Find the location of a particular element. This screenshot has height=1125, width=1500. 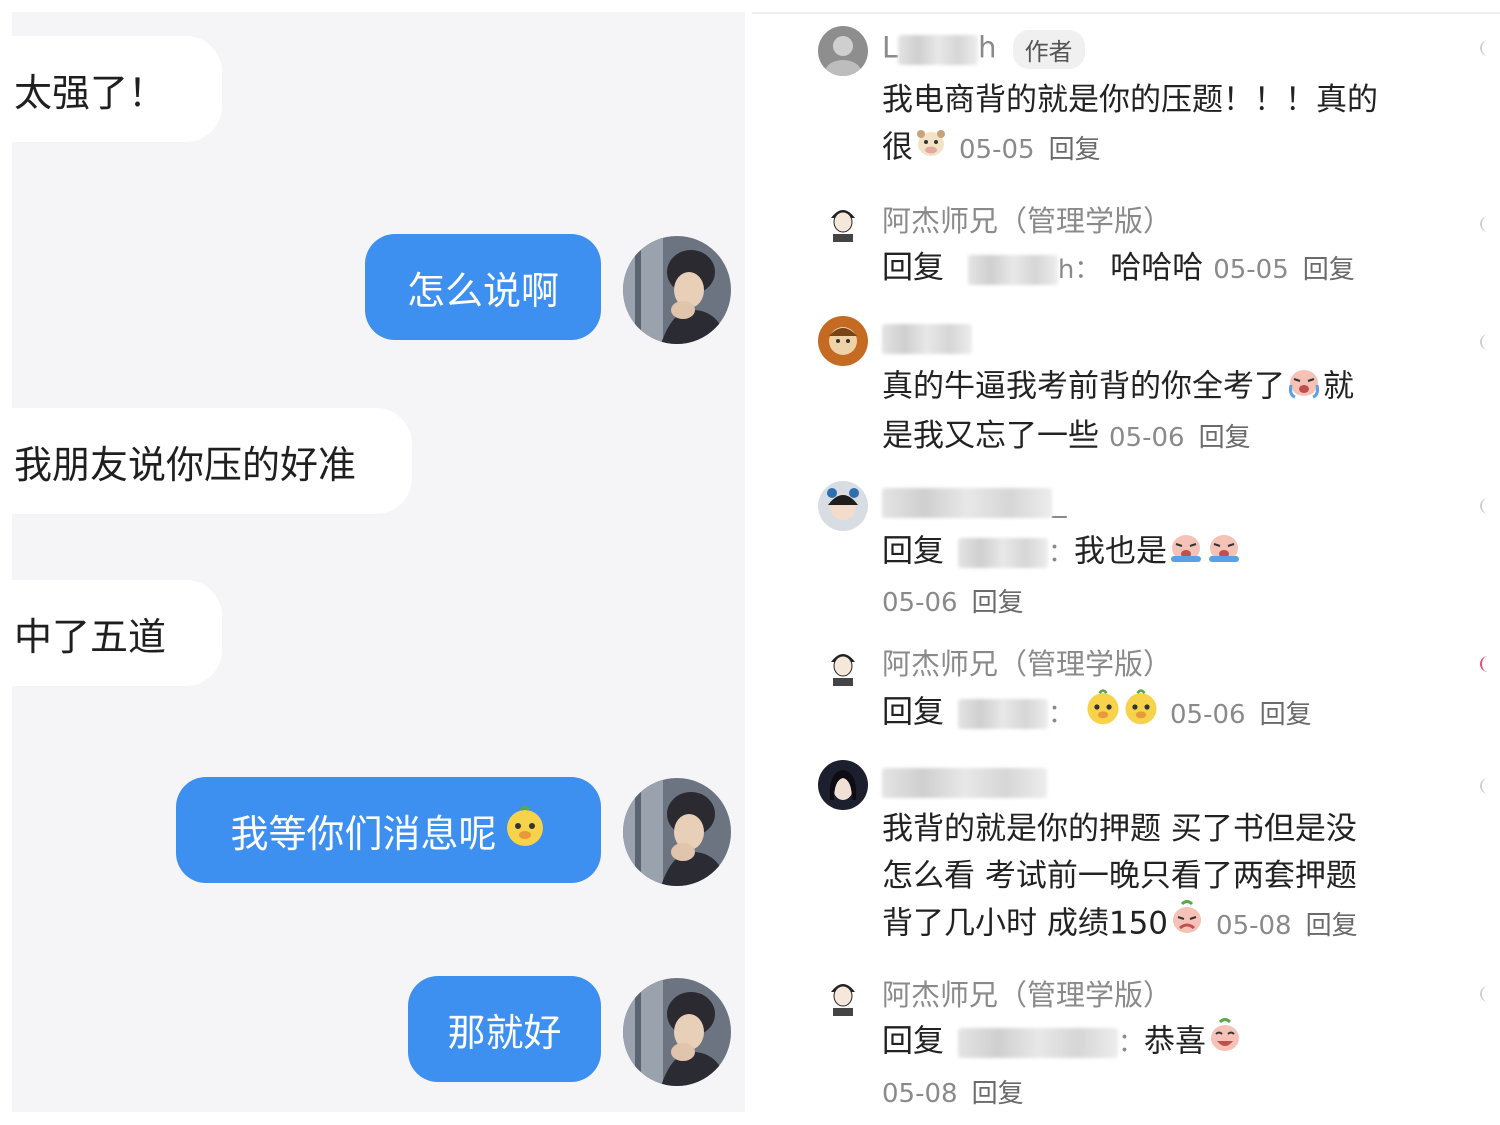

comment-author: _ is located at coordinates (974, 501).